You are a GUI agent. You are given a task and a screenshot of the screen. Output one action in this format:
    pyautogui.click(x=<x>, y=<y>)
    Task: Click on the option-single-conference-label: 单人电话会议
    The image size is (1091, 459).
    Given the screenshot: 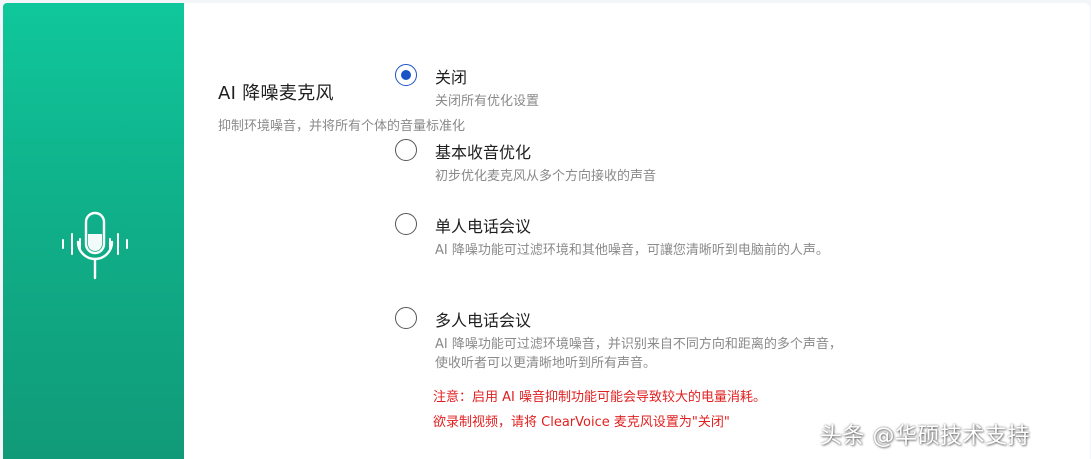 What is the action you would take?
    pyautogui.click(x=483, y=226)
    